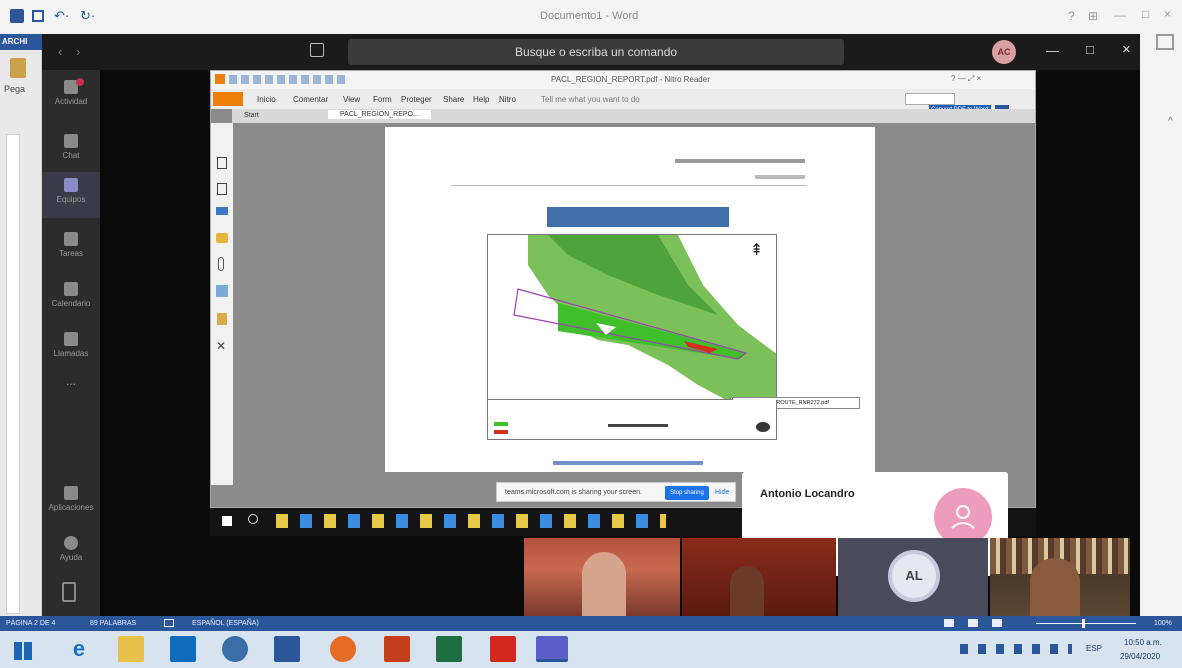 Image resolution: width=1182 pixels, height=668 pixels. I want to click on user-initials: AC, so click(1004, 52).